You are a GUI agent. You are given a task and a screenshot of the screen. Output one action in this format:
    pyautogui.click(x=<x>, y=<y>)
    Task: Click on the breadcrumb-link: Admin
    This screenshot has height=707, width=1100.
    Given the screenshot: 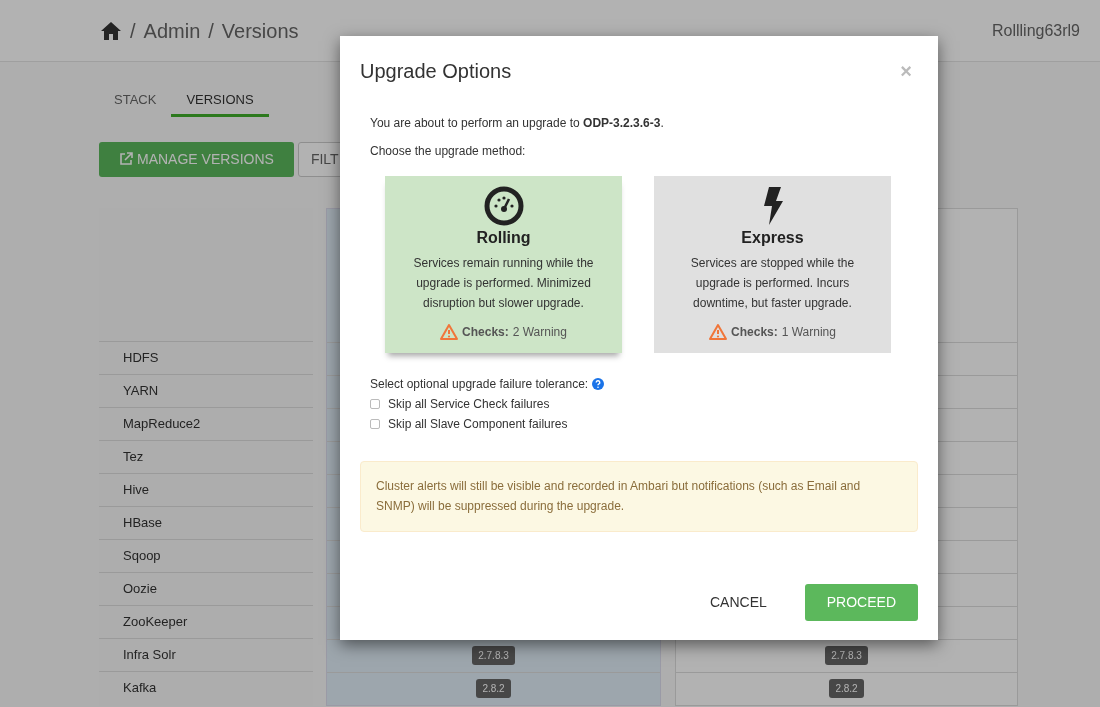 What is the action you would take?
    pyautogui.click(x=172, y=30)
    